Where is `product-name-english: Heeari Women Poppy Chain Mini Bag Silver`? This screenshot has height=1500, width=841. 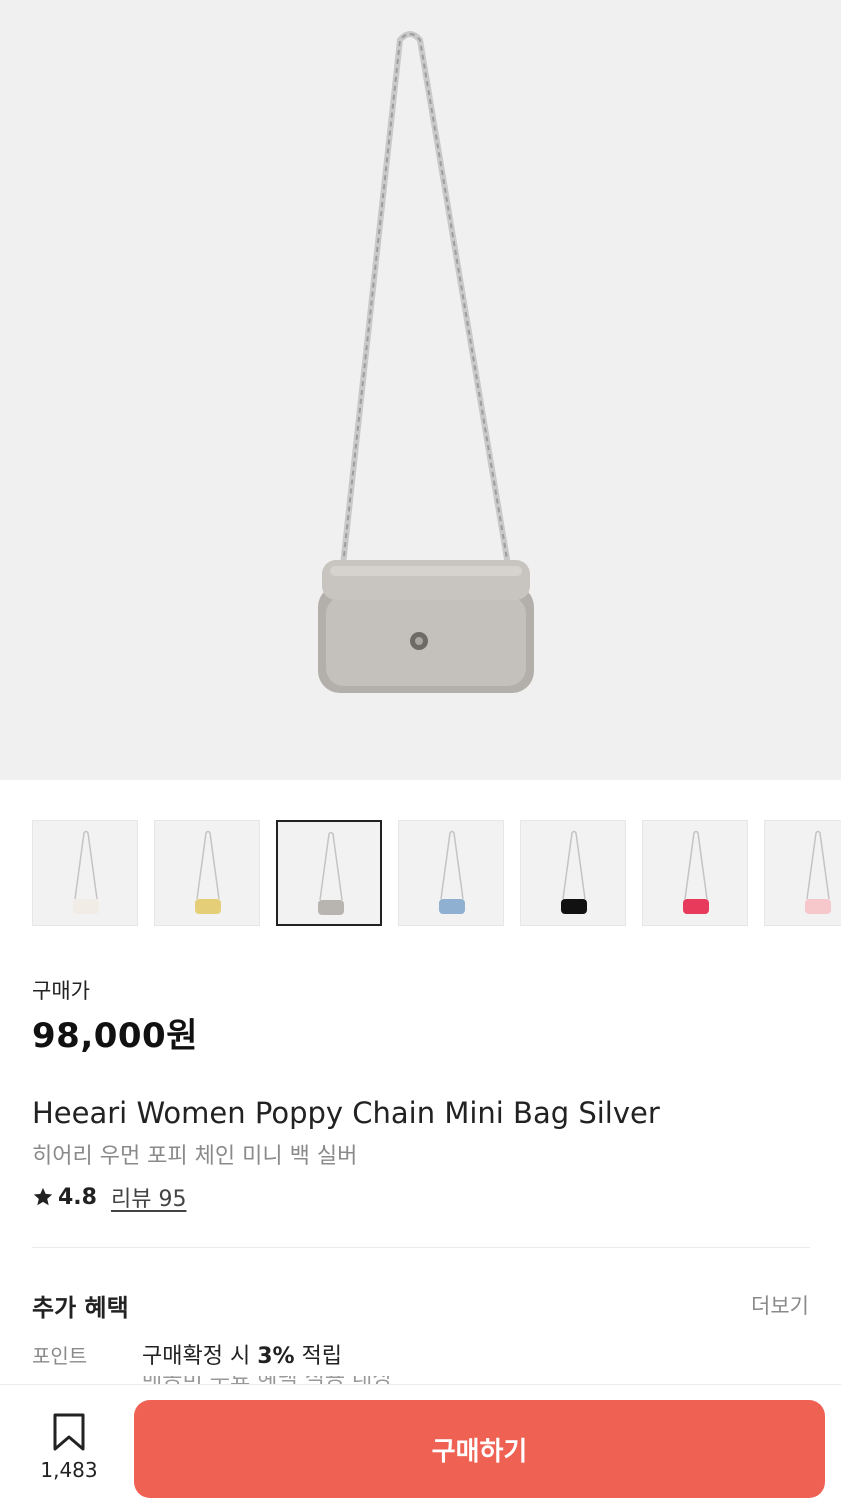
product-name-english: Heeari Women Poppy Chain Mini Bag Silver is located at coordinates (346, 1113).